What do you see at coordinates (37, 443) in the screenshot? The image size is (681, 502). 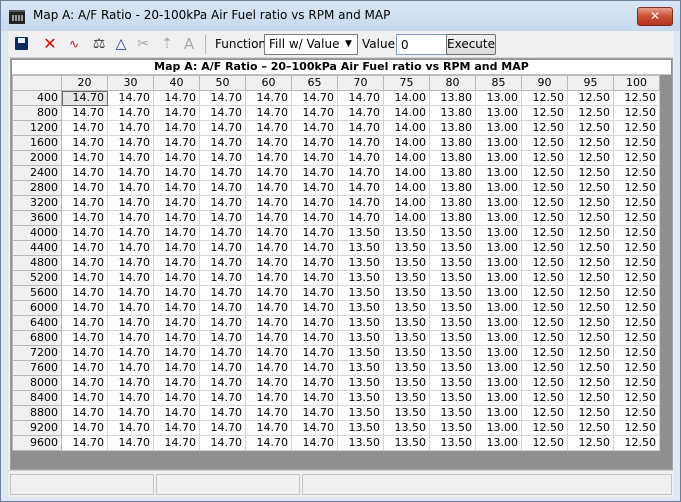 I see `row-header-rpm: 9600` at bounding box center [37, 443].